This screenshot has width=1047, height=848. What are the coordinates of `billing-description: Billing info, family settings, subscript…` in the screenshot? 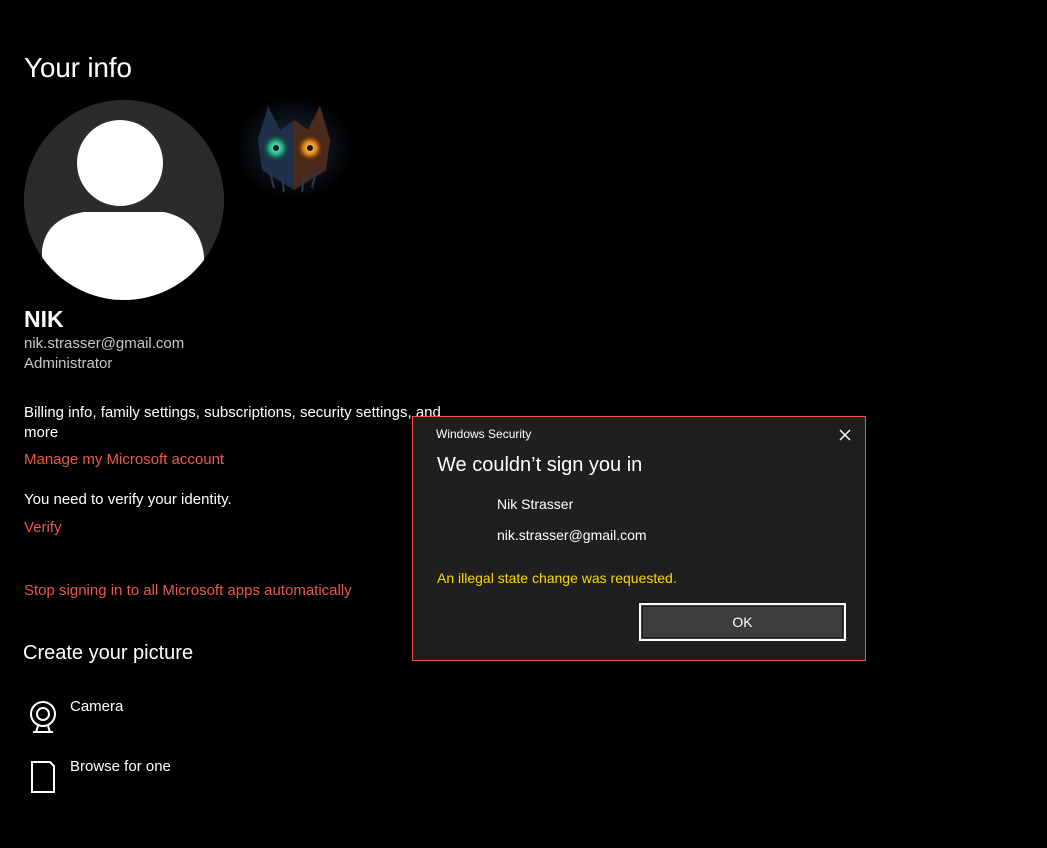 It's located at (232, 422).